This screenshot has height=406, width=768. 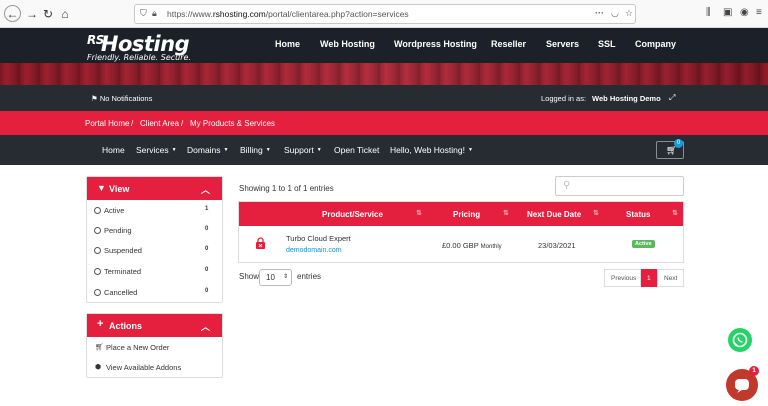 I want to click on logo-tagline: Friendly. Reliable. Secure., so click(x=139, y=57).